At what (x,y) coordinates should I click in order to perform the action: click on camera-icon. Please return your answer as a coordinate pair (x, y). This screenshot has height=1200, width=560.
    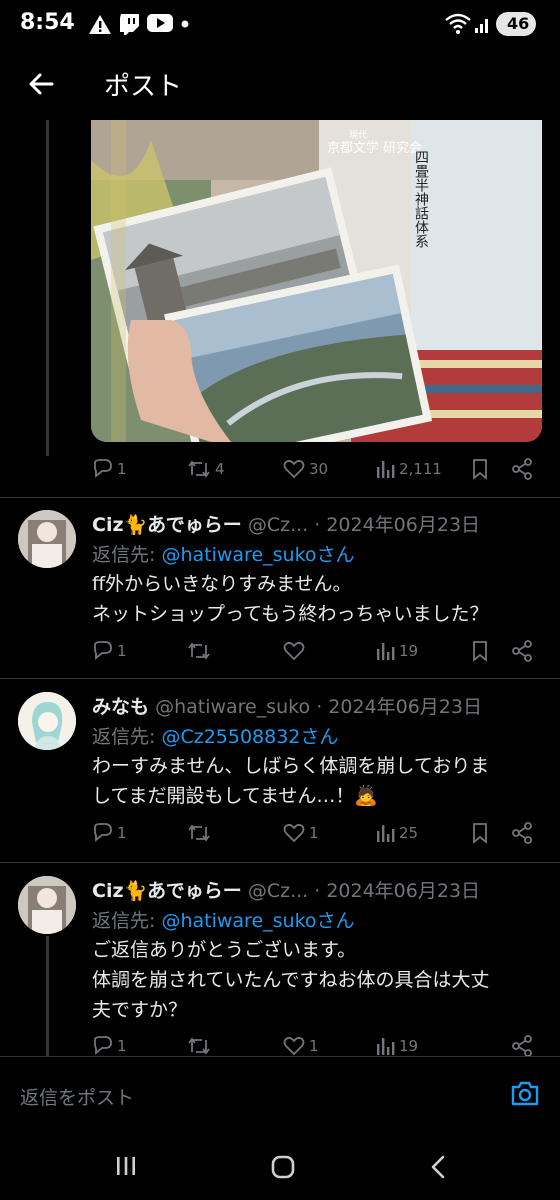
    Looking at the image, I should click on (525, 1093).